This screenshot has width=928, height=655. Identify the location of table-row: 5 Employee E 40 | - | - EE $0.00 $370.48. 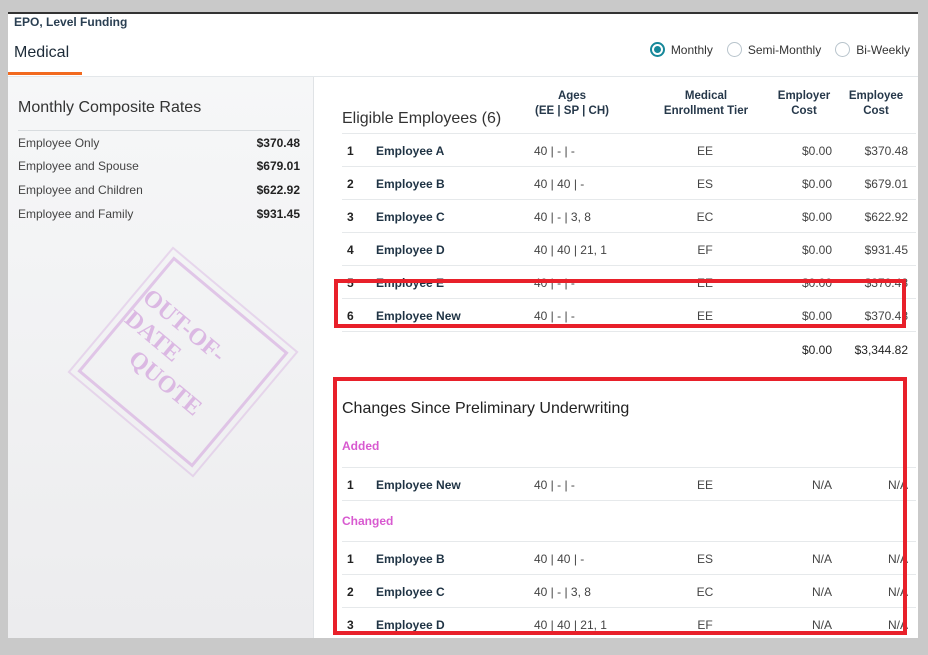
(629, 281).